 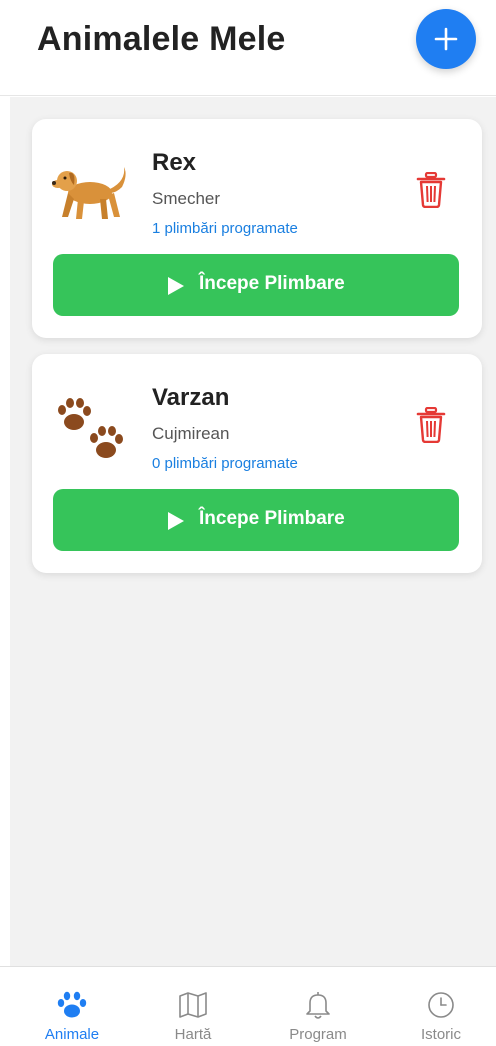 I want to click on tab-harta: Hartă, so click(x=193, y=1006).